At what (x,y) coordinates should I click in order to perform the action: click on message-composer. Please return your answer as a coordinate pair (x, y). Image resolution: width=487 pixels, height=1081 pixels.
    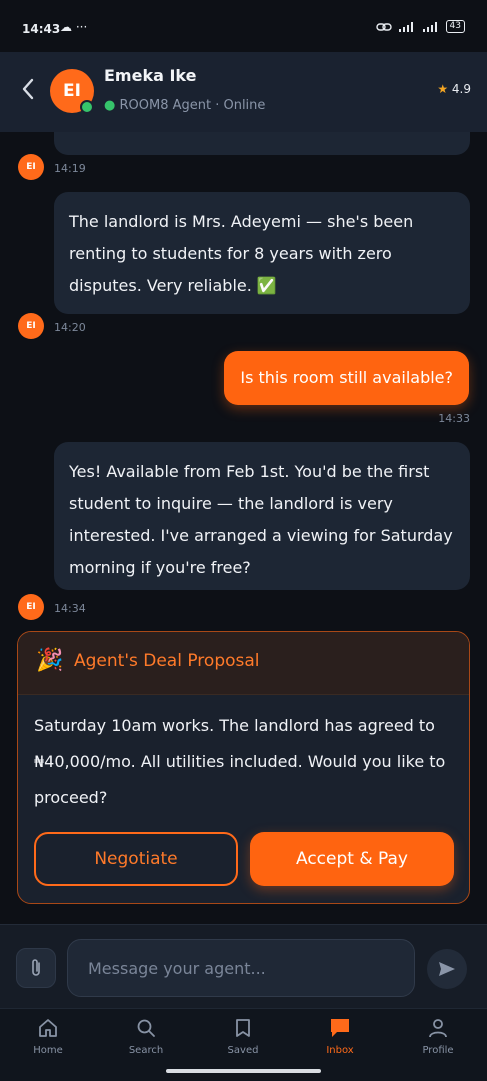
    Looking at the image, I should click on (243, 966).